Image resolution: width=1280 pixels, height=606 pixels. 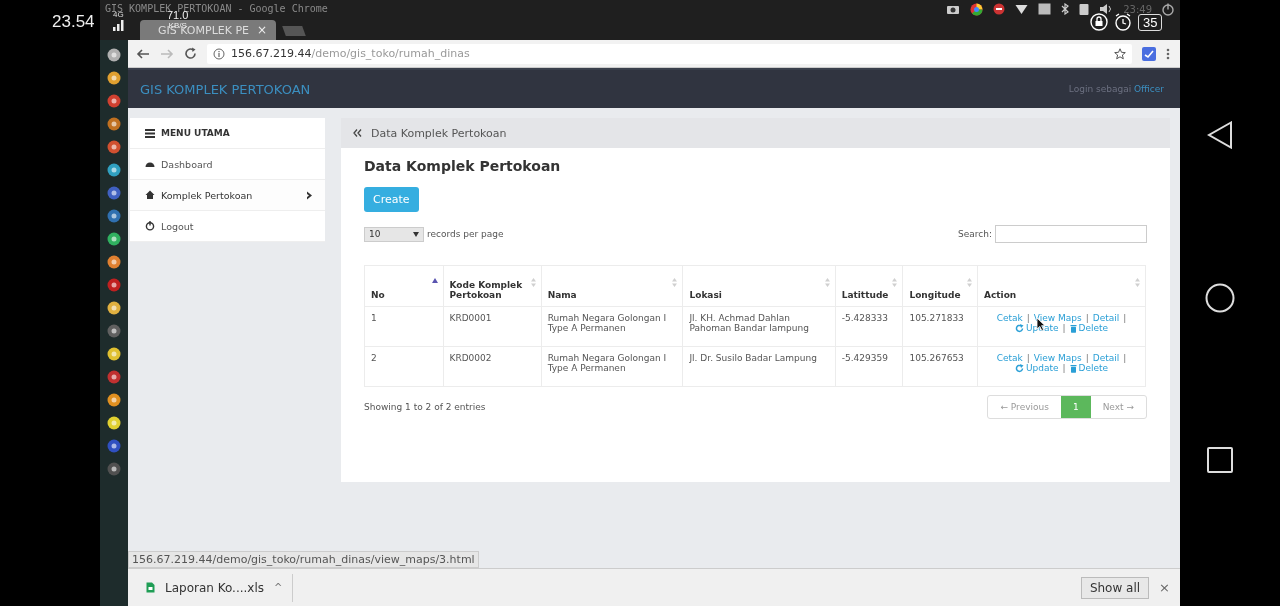 I want to click on table-cell: 1, so click(x=403, y=326).